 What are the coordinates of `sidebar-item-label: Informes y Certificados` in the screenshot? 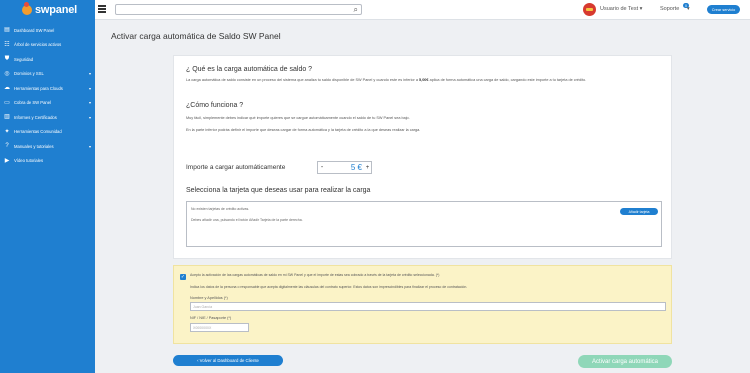 It's located at (35, 117).